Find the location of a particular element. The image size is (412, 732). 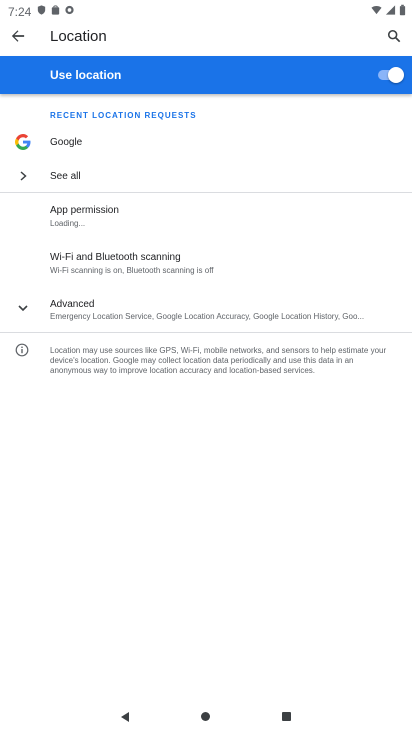

use-location-switch-bar: Use location is located at coordinates (206, 75).